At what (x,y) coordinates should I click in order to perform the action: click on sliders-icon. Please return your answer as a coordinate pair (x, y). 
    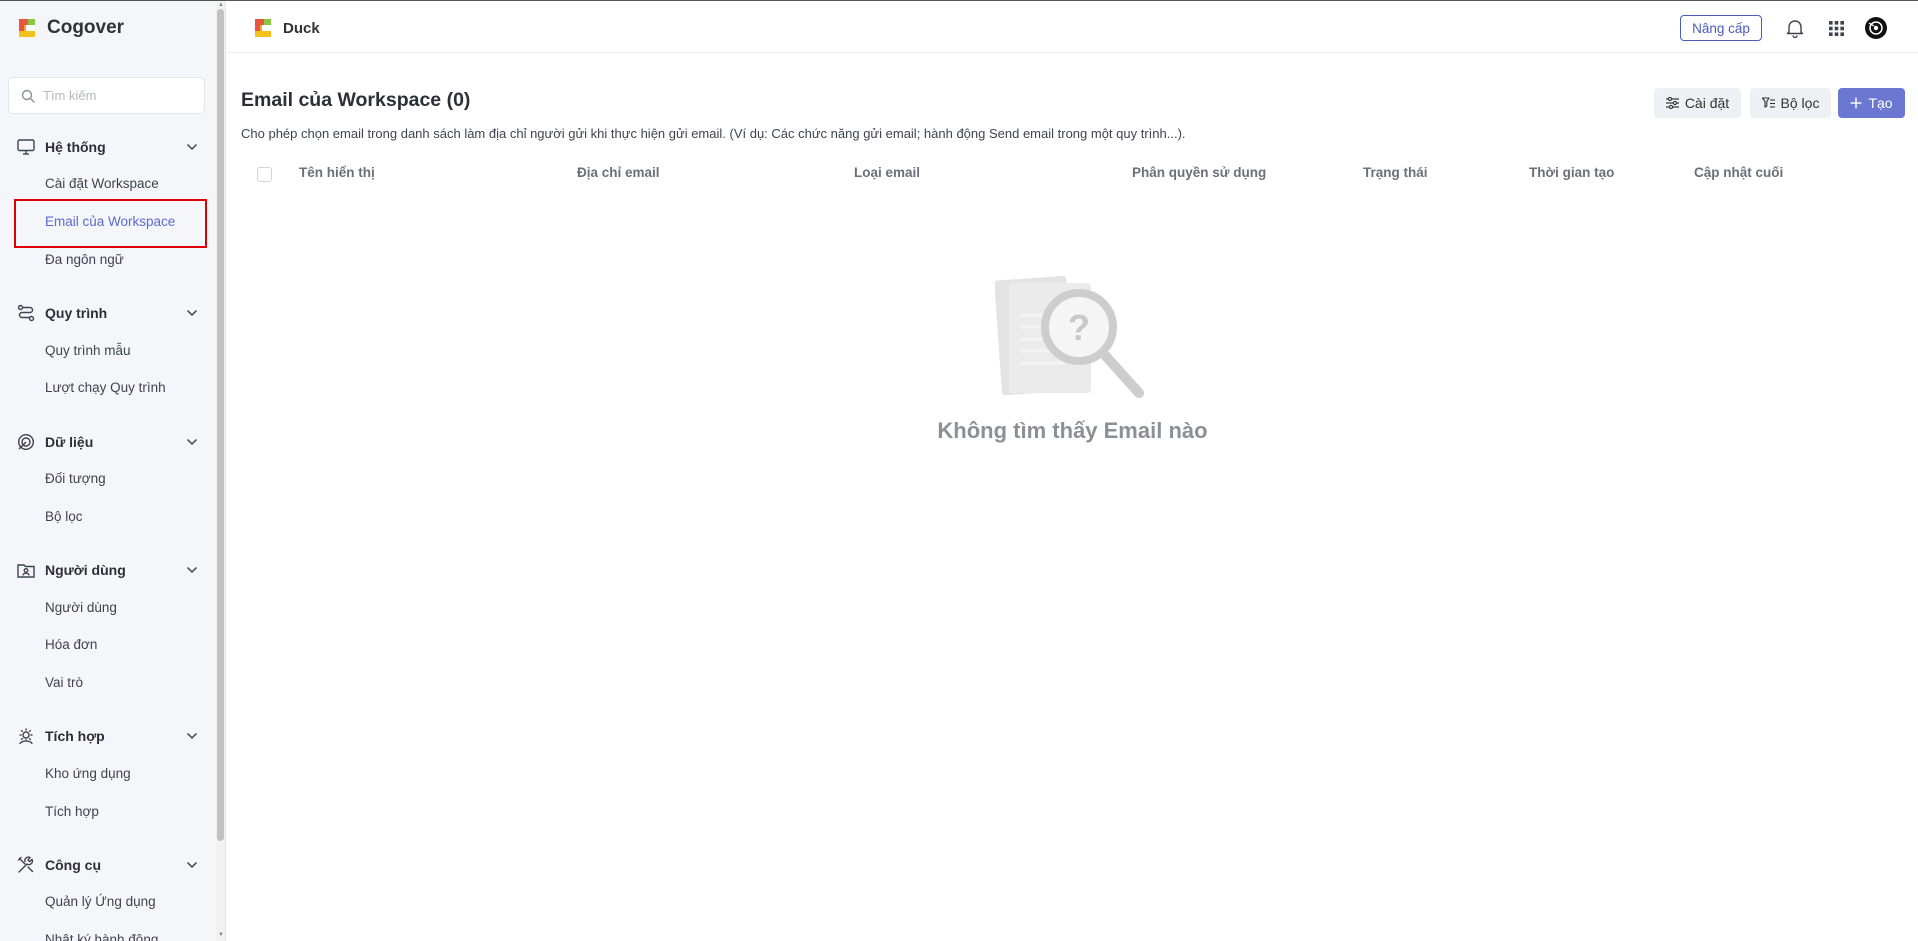
    Looking at the image, I should click on (1672, 103).